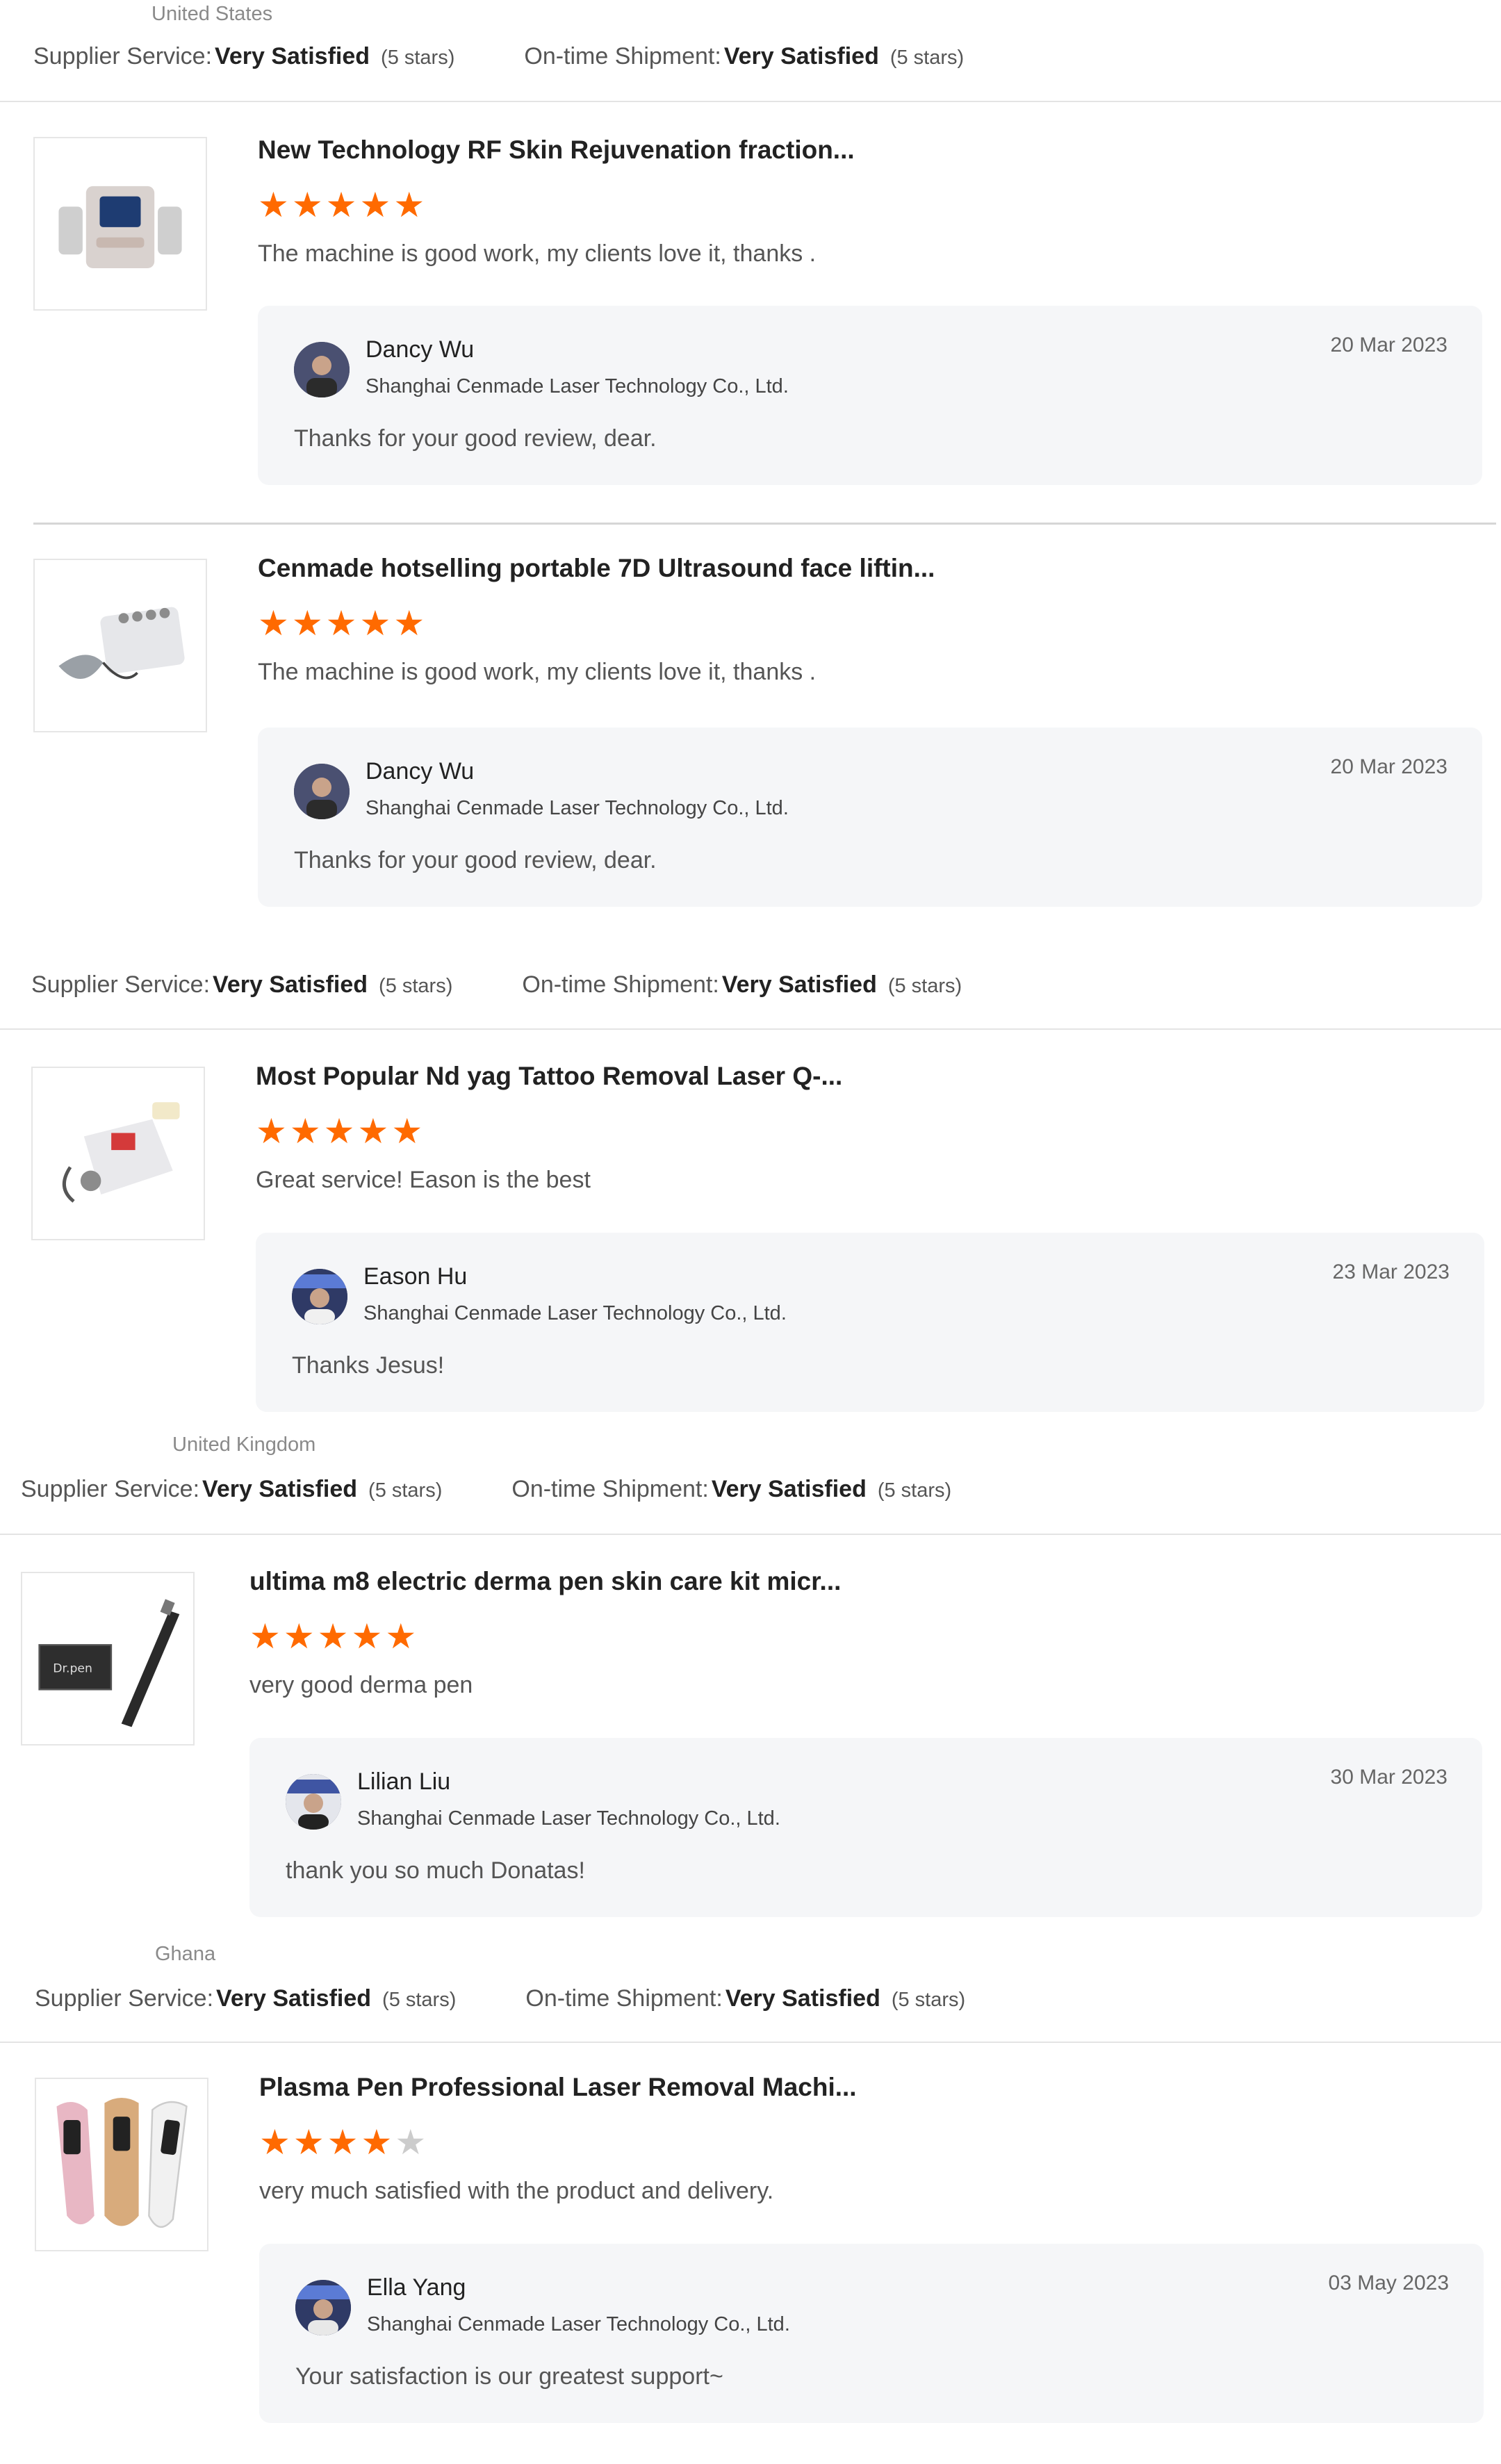 The width and height of the screenshot is (1501, 2464). Describe the element at coordinates (423, 1180) in the screenshot. I see `review-text: Great service! Eason is the best` at that location.